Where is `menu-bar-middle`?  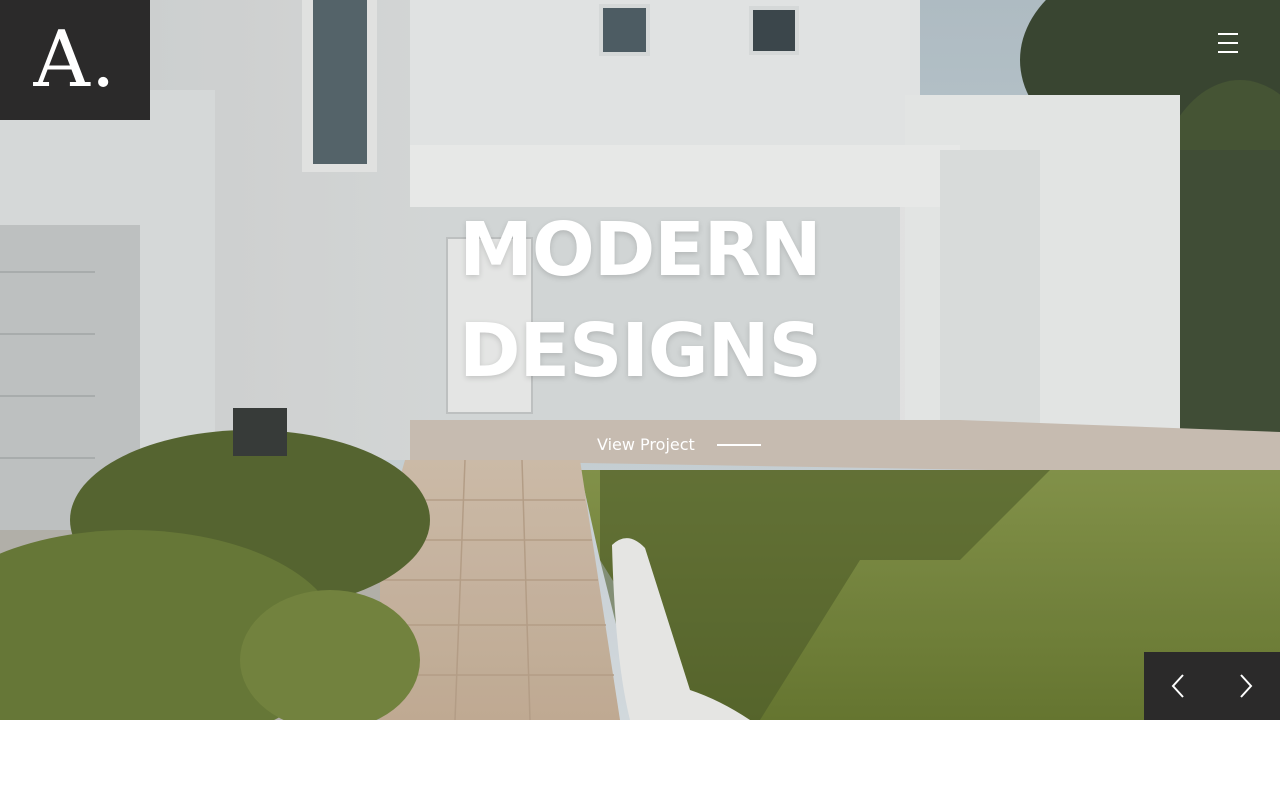
menu-bar-middle is located at coordinates (1228, 43).